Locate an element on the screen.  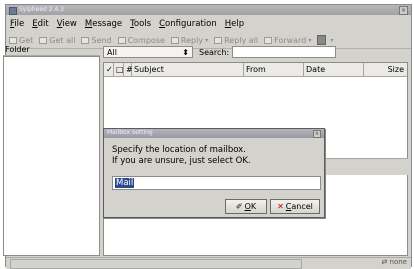
cancel-icon: ✕ is located at coordinates (280, 206).